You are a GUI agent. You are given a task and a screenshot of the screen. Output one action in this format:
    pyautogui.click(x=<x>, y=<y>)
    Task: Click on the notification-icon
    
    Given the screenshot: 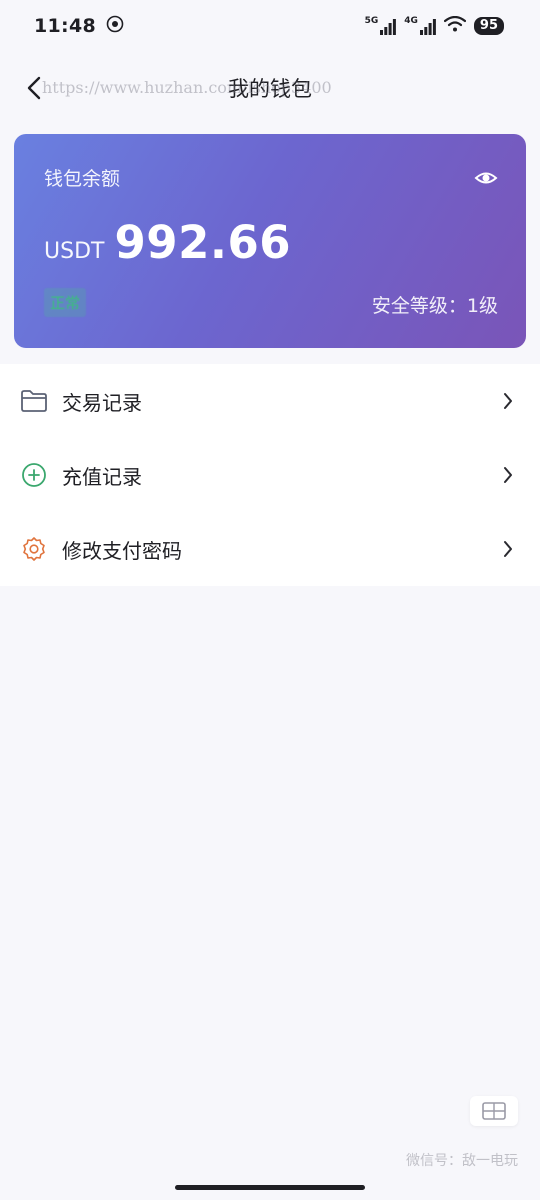 What is the action you would take?
    pyautogui.click(x=115, y=26)
    